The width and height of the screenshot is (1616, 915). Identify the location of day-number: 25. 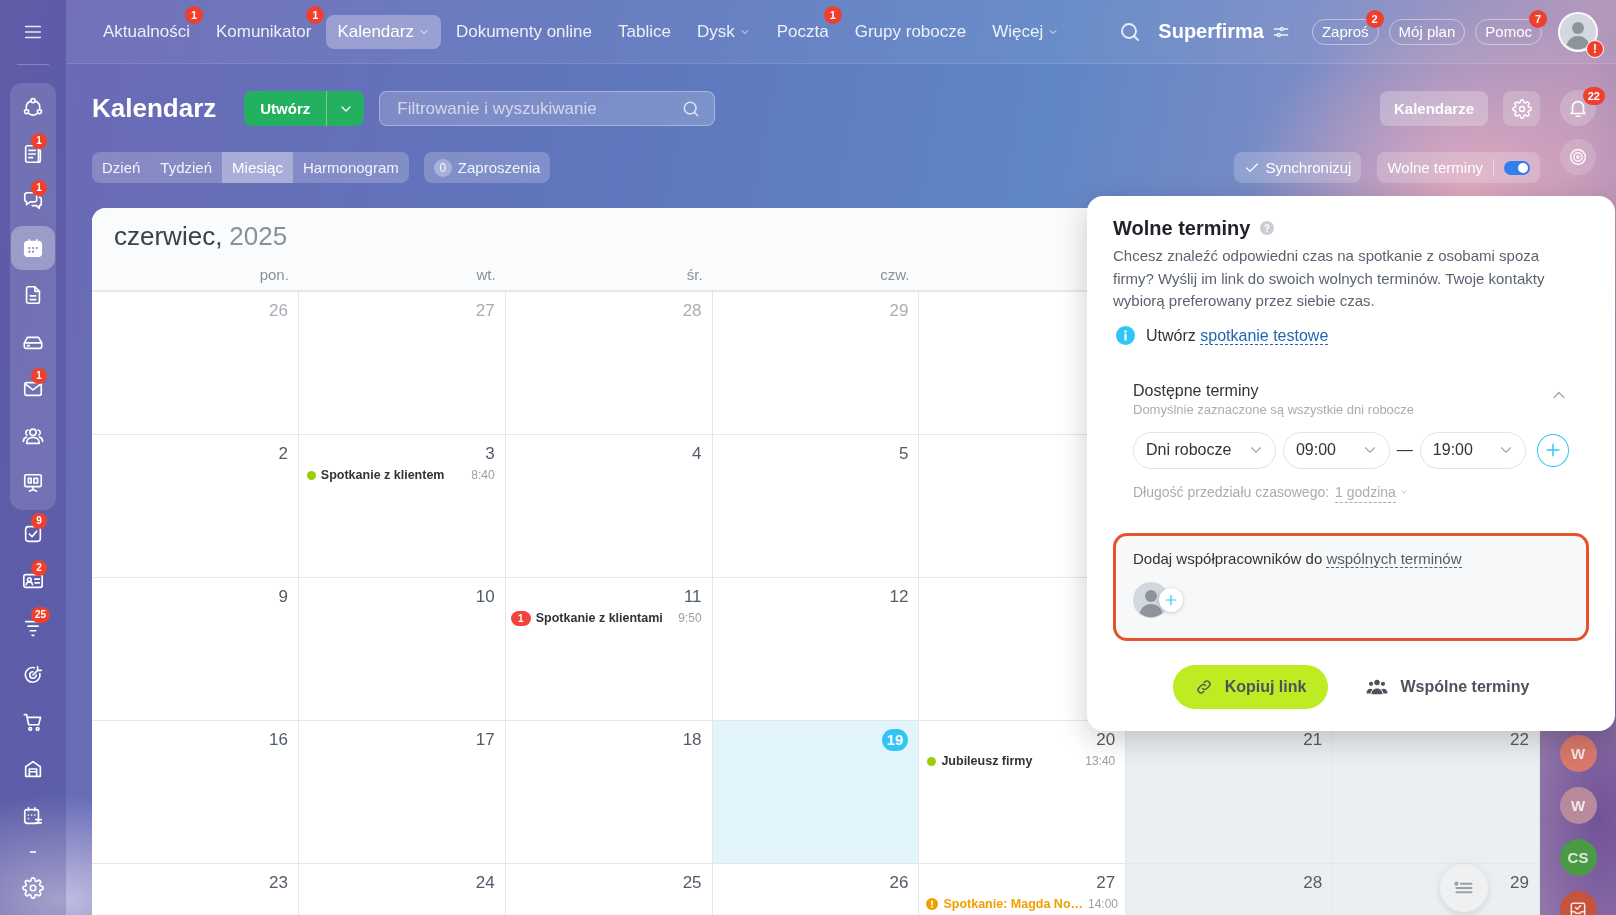
(692, 882).